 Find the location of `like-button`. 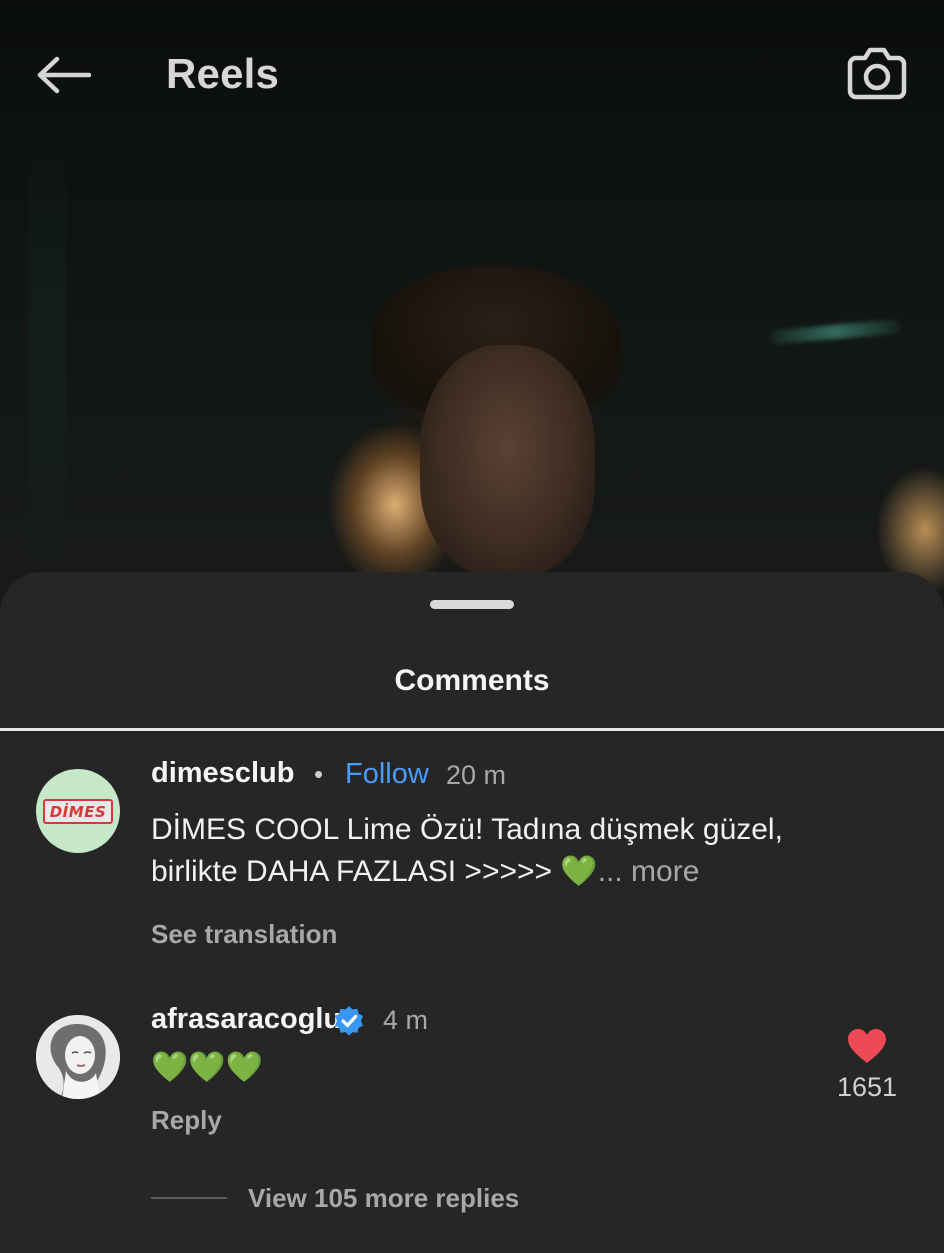

like-button is located at coordinates (867, 1046).